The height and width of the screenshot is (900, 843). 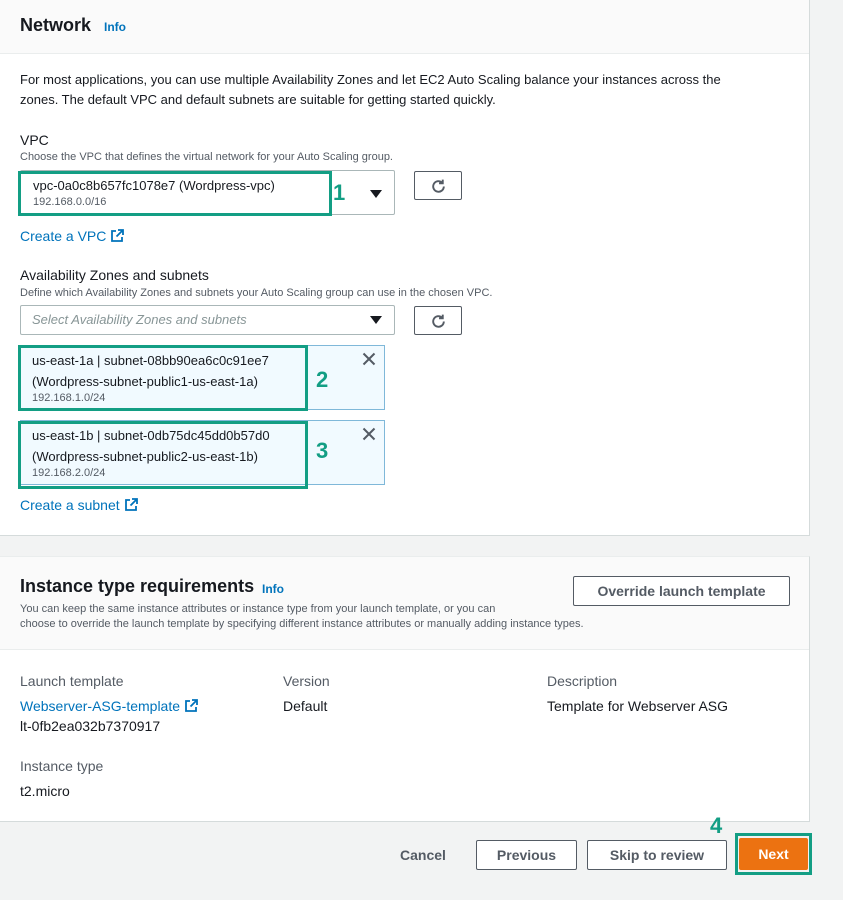 What do you see at coordinates (137, 586) in the screenshot?
I see `instance-title: Instance type requirements` at bounding box center [137, 586].